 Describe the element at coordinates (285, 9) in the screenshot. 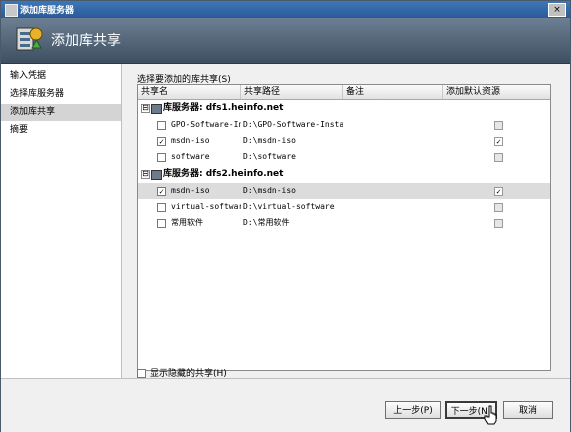

I see `title-bar: 添加库服务器 ×` at that location.